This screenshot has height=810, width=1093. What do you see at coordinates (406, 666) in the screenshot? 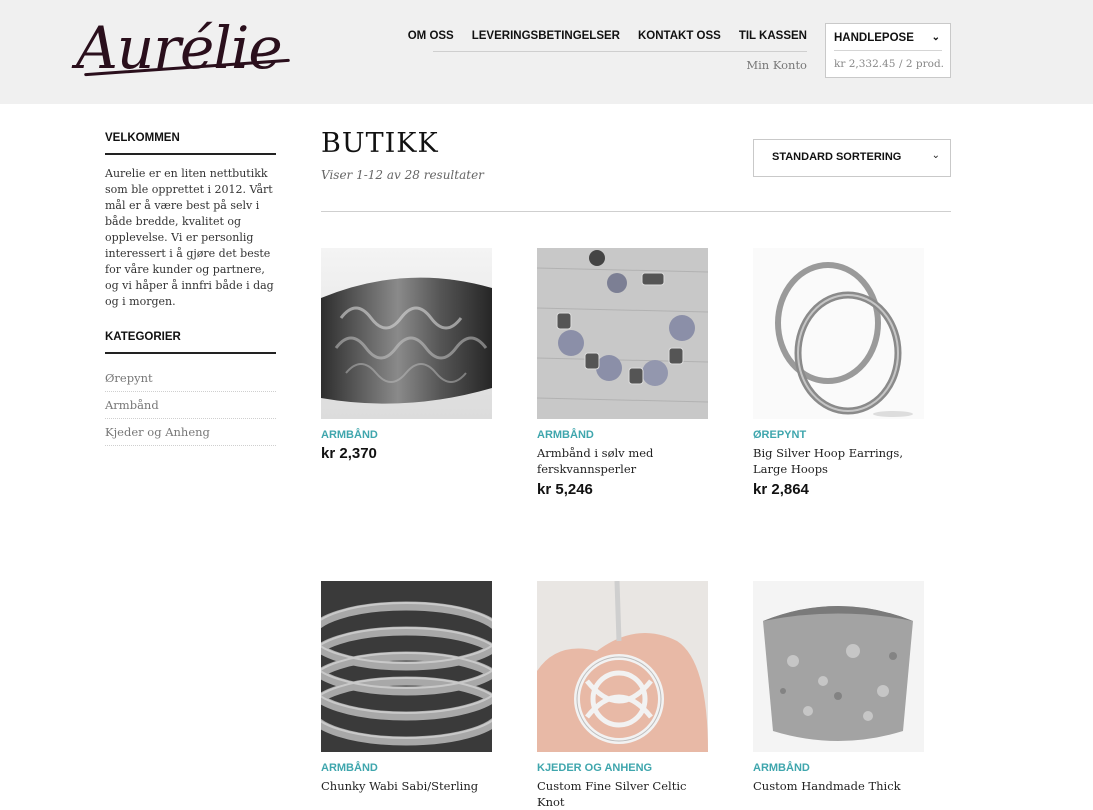
I see `product-image-stacked-bangles` at bounding box center [406, 666].